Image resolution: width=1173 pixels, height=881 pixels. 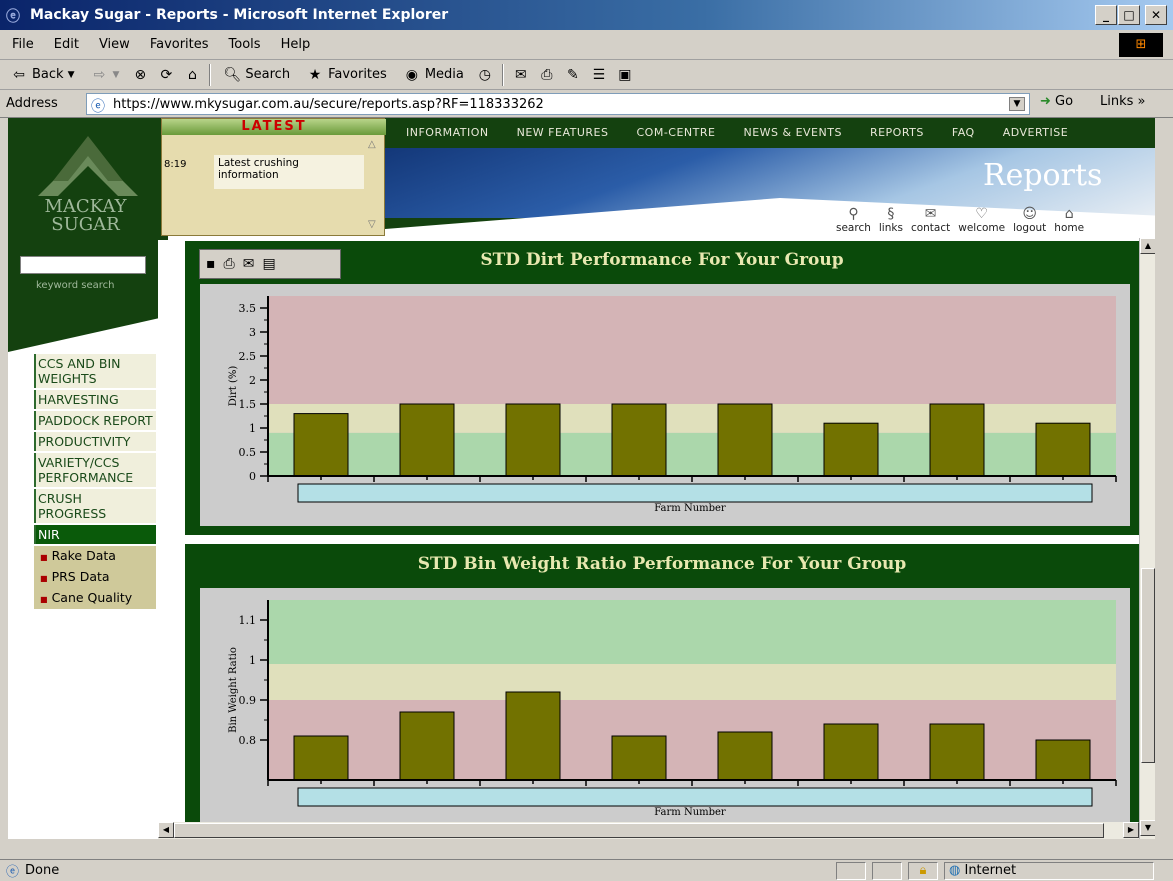 I want to click on address-label: Address, so click(x=32, y=103).